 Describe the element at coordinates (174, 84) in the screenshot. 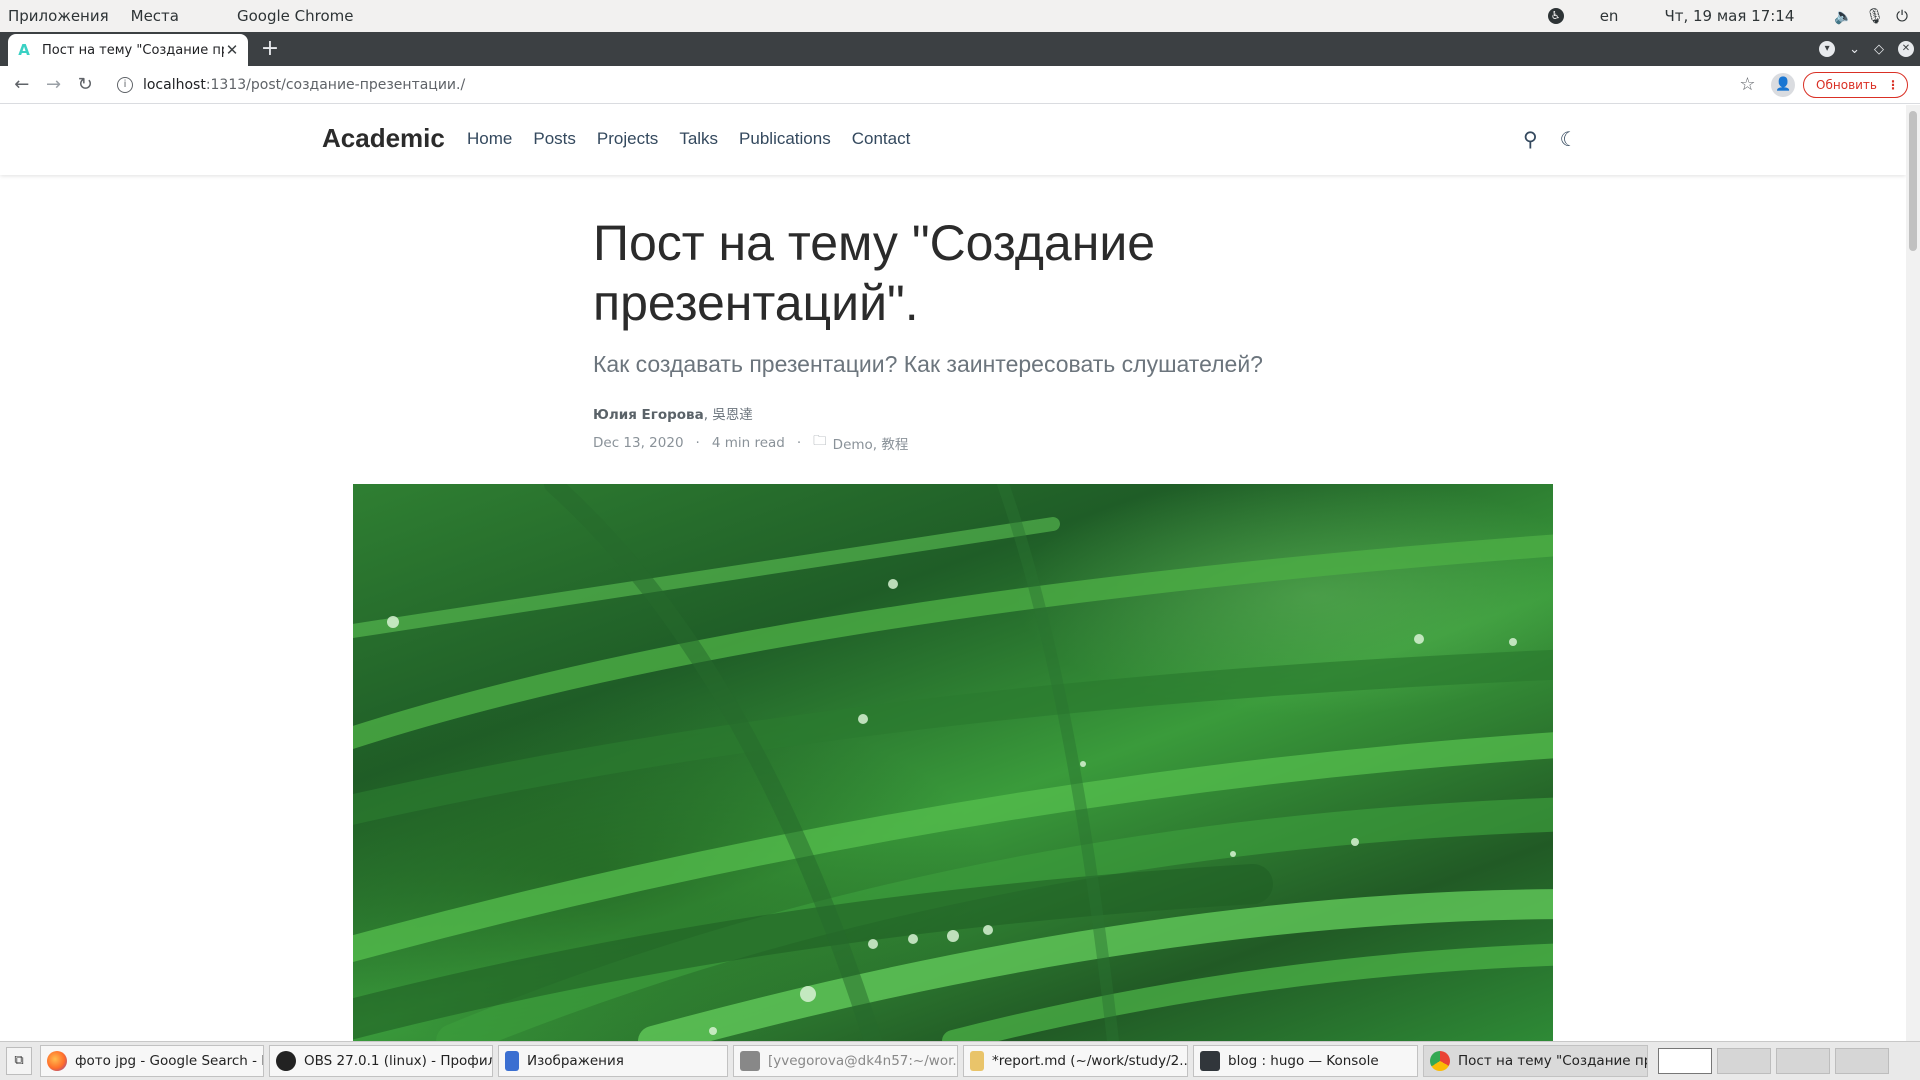

I see `url-host: localhost` at that location.